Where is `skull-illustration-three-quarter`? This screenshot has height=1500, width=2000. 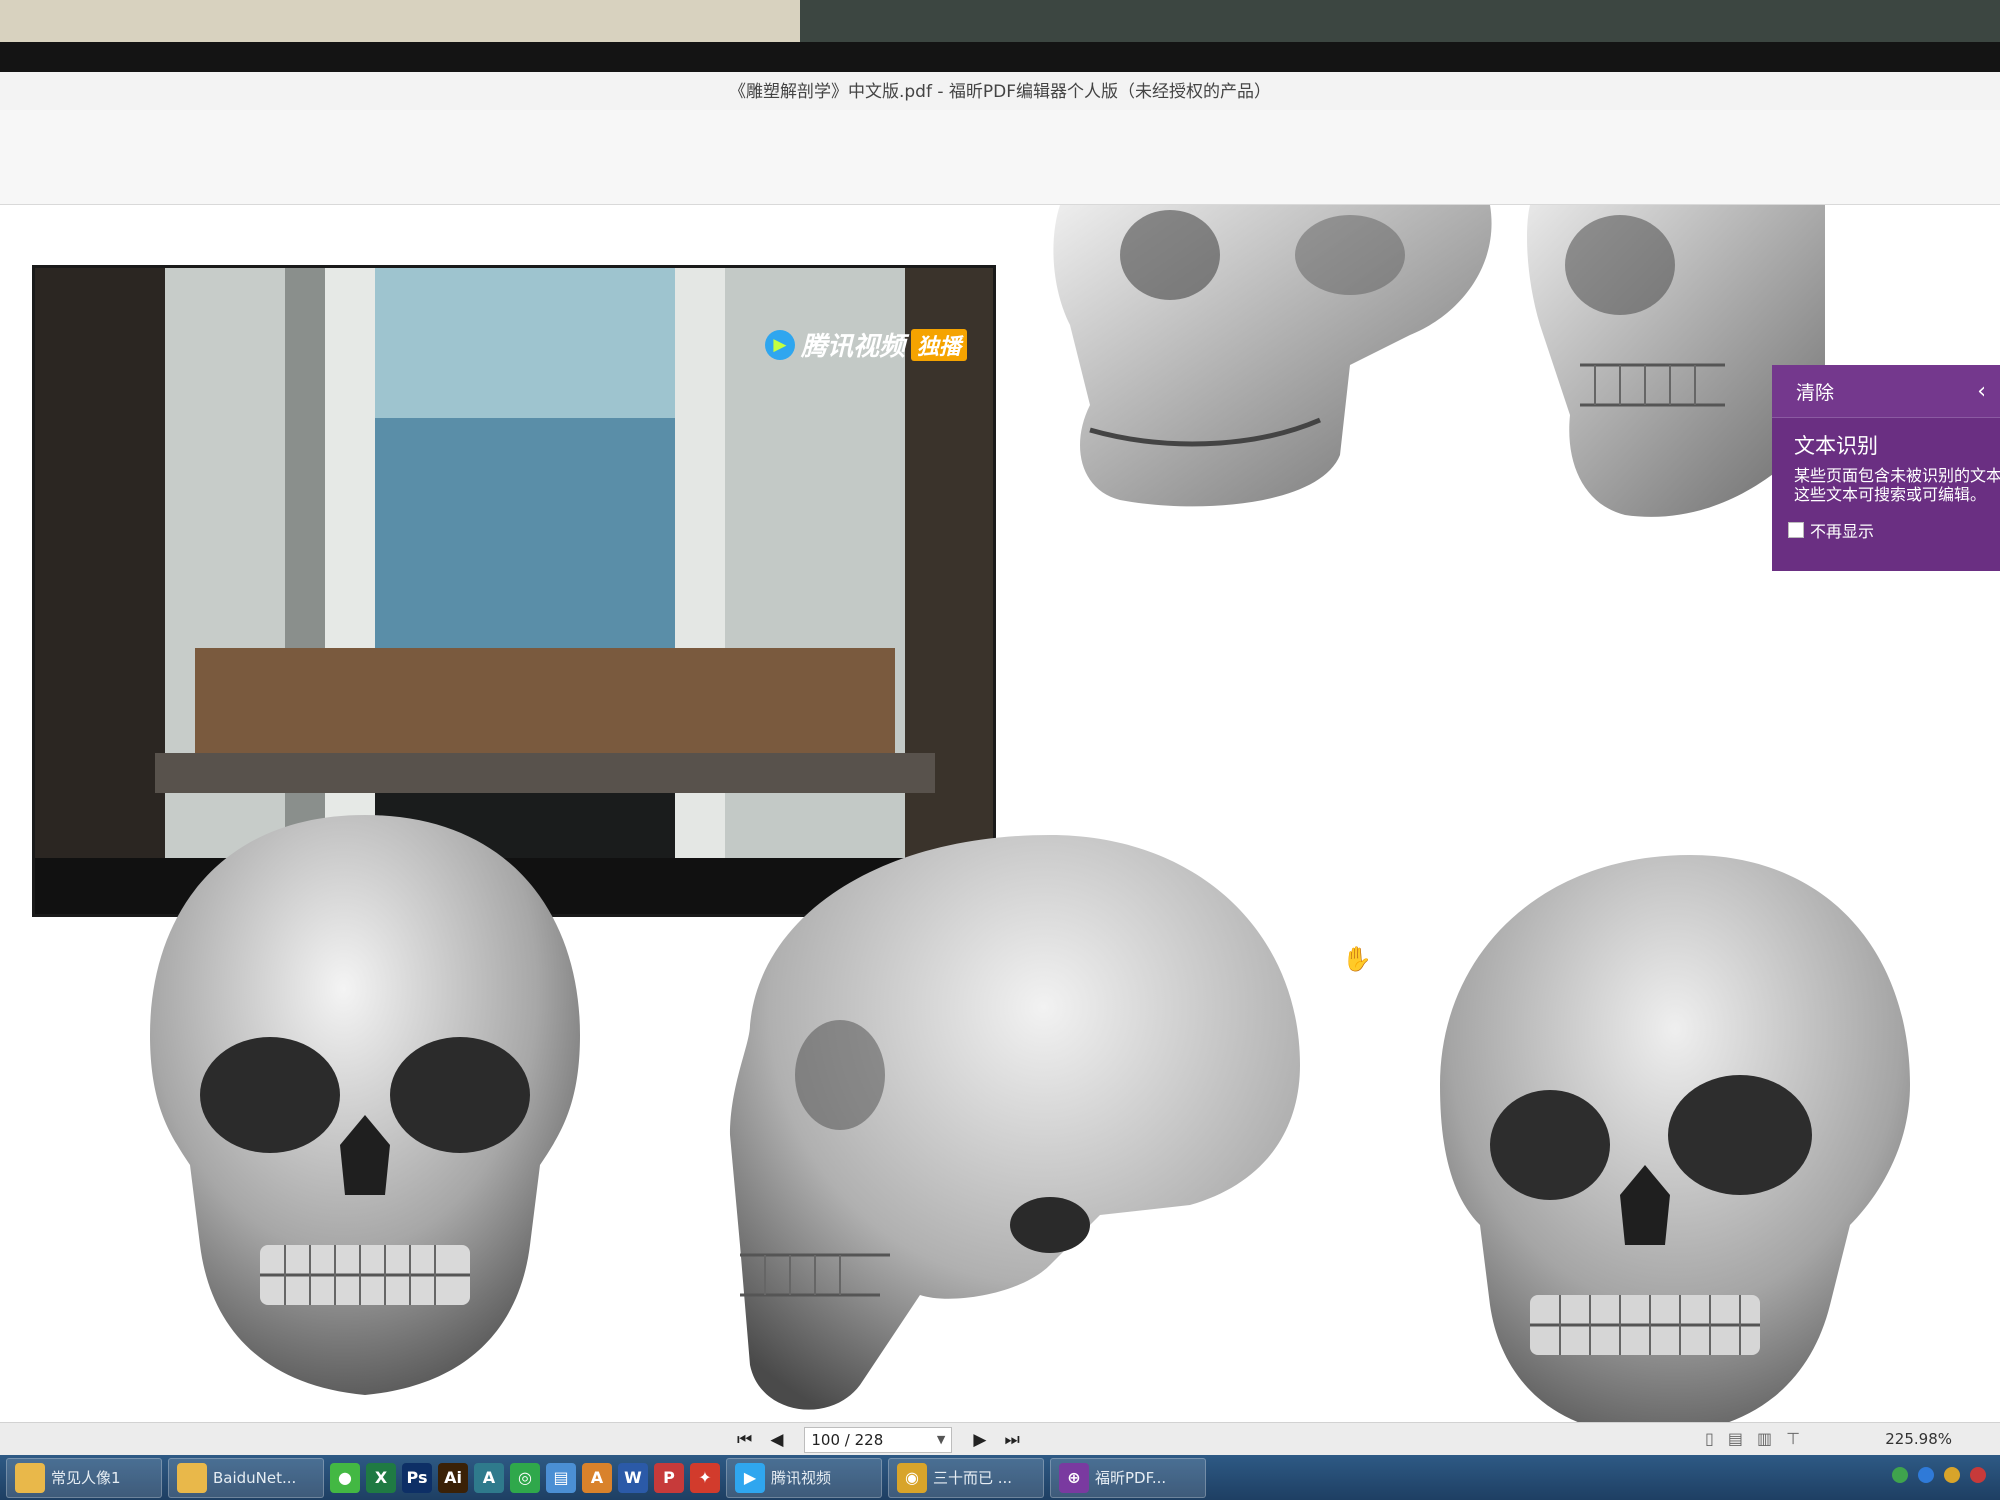
skull-illustration-three-quarter is located at coordinates (1675, 1145).